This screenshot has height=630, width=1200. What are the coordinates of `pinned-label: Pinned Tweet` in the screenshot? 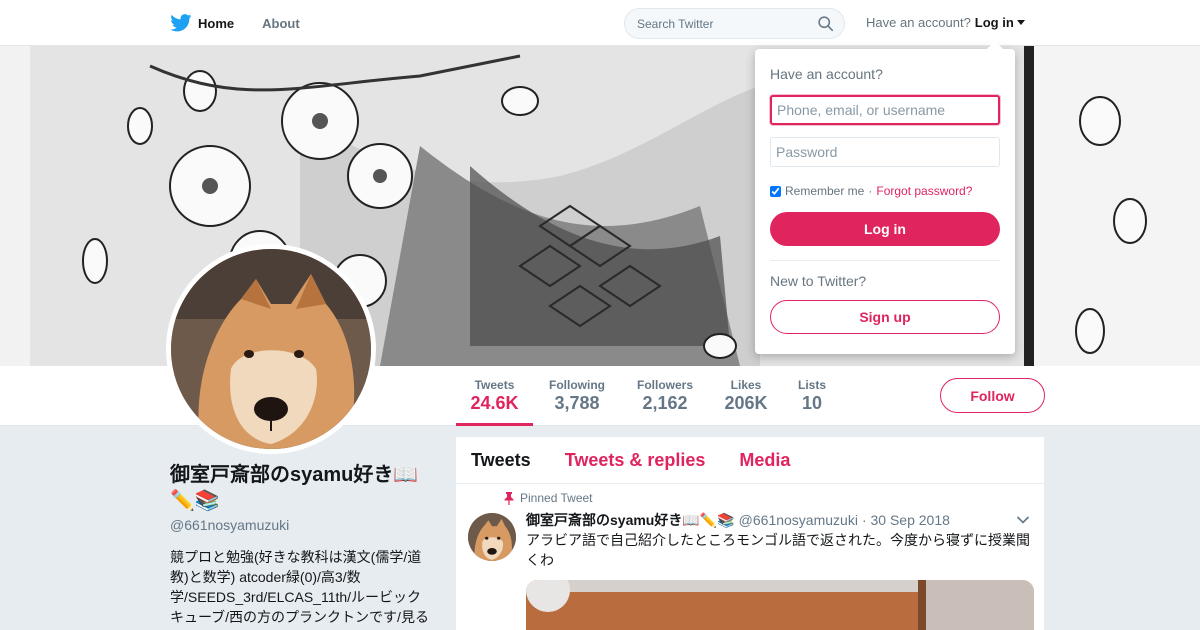 It's located at (556, 498).